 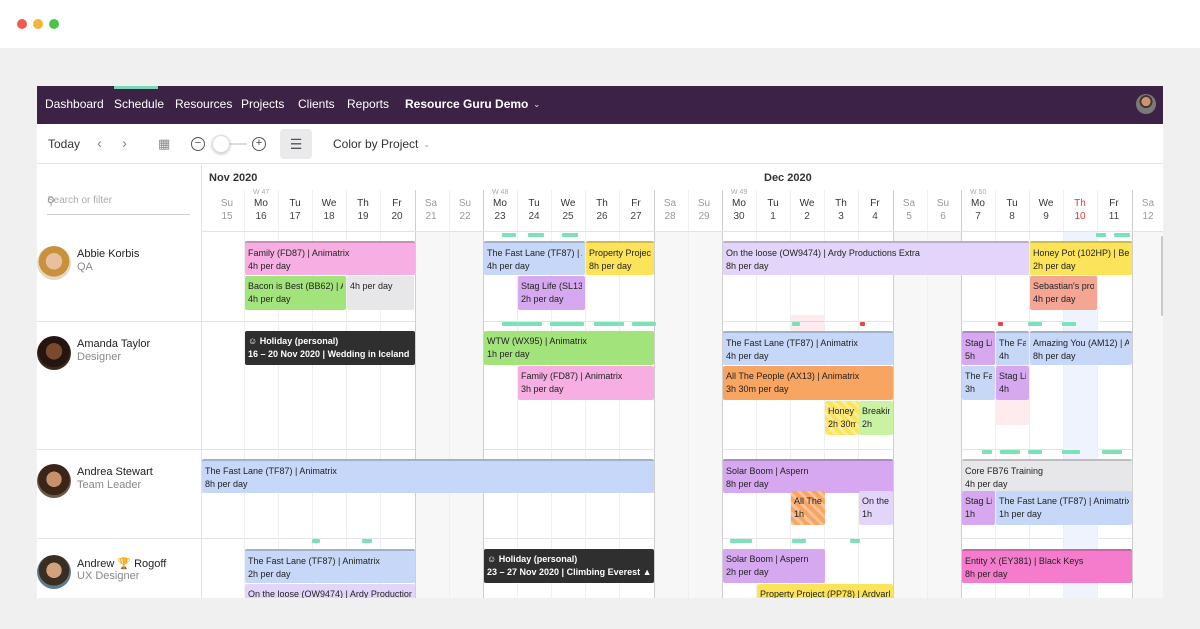 What do you see at coordinates (1000, 324) in the screenshot?
I see `overbooked-marker` at bounding box center [1000, 324].